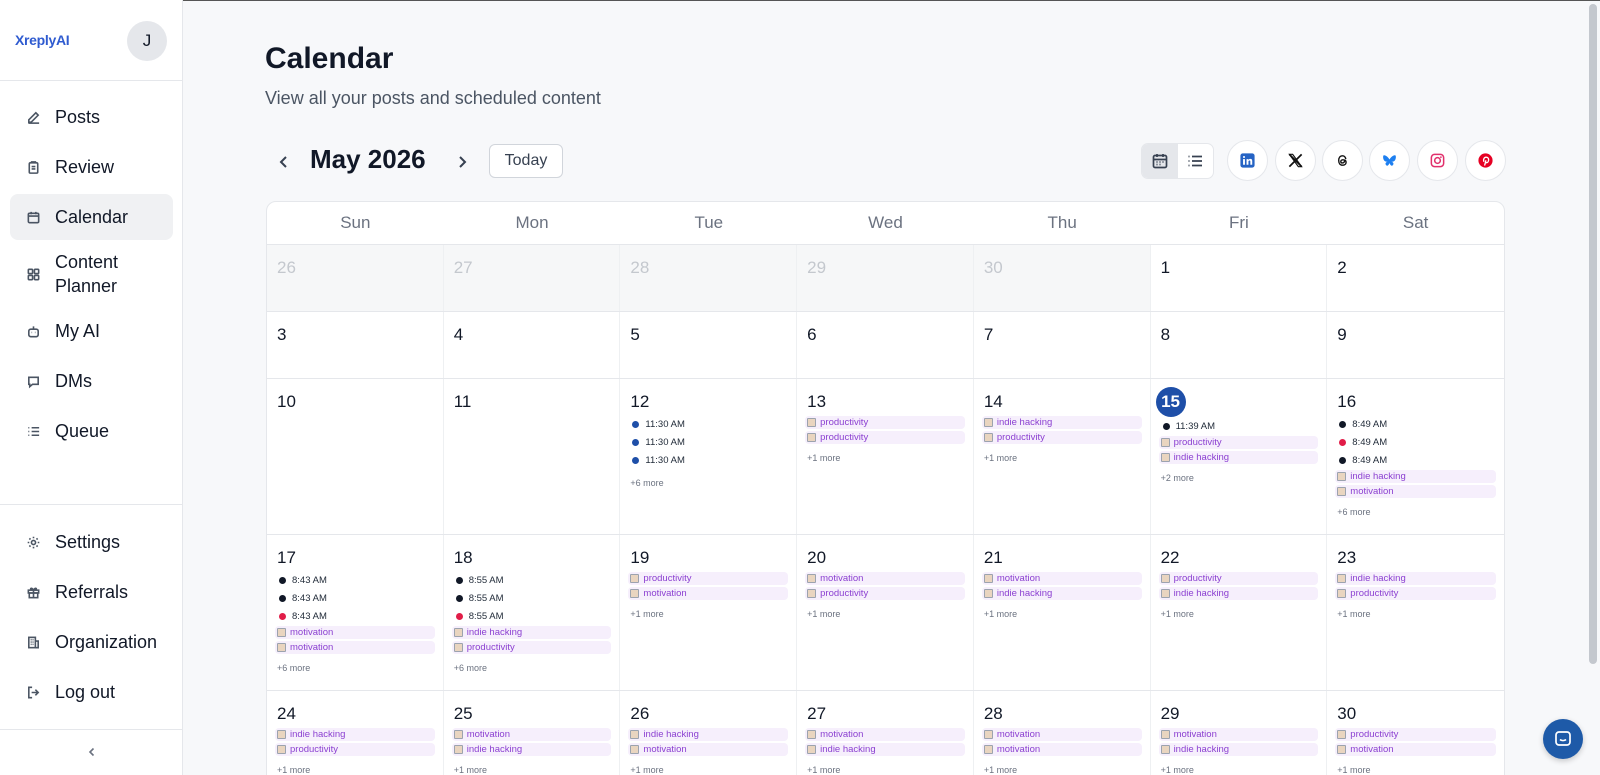  Describe the element at coordinates (42, 40) in the screenshot. I see `brand-logo: XreplyAI` at that location.